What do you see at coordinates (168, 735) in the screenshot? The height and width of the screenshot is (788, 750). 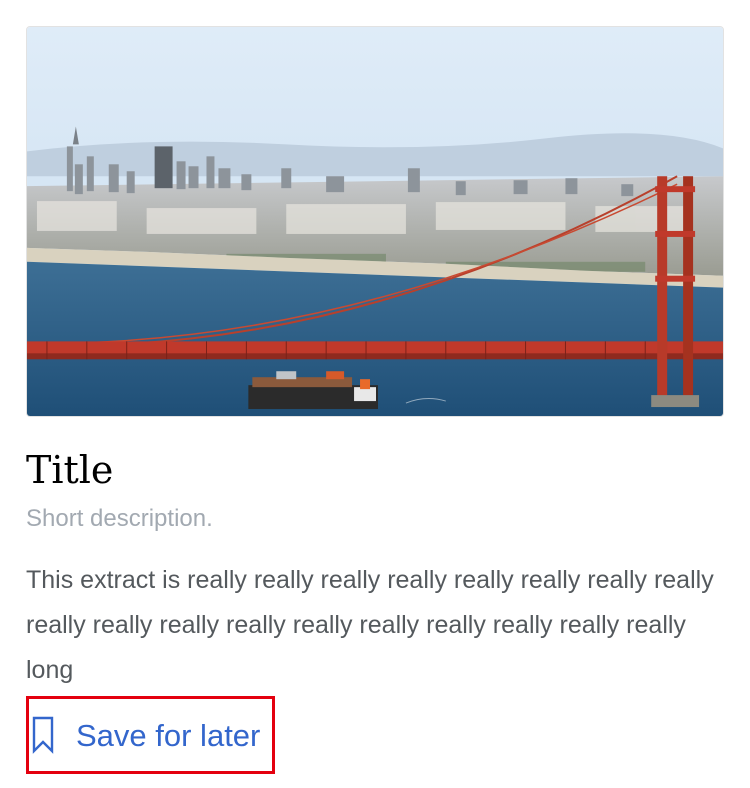 I see `save-for-later-label: Save for later` at bounding box center [168, 735].